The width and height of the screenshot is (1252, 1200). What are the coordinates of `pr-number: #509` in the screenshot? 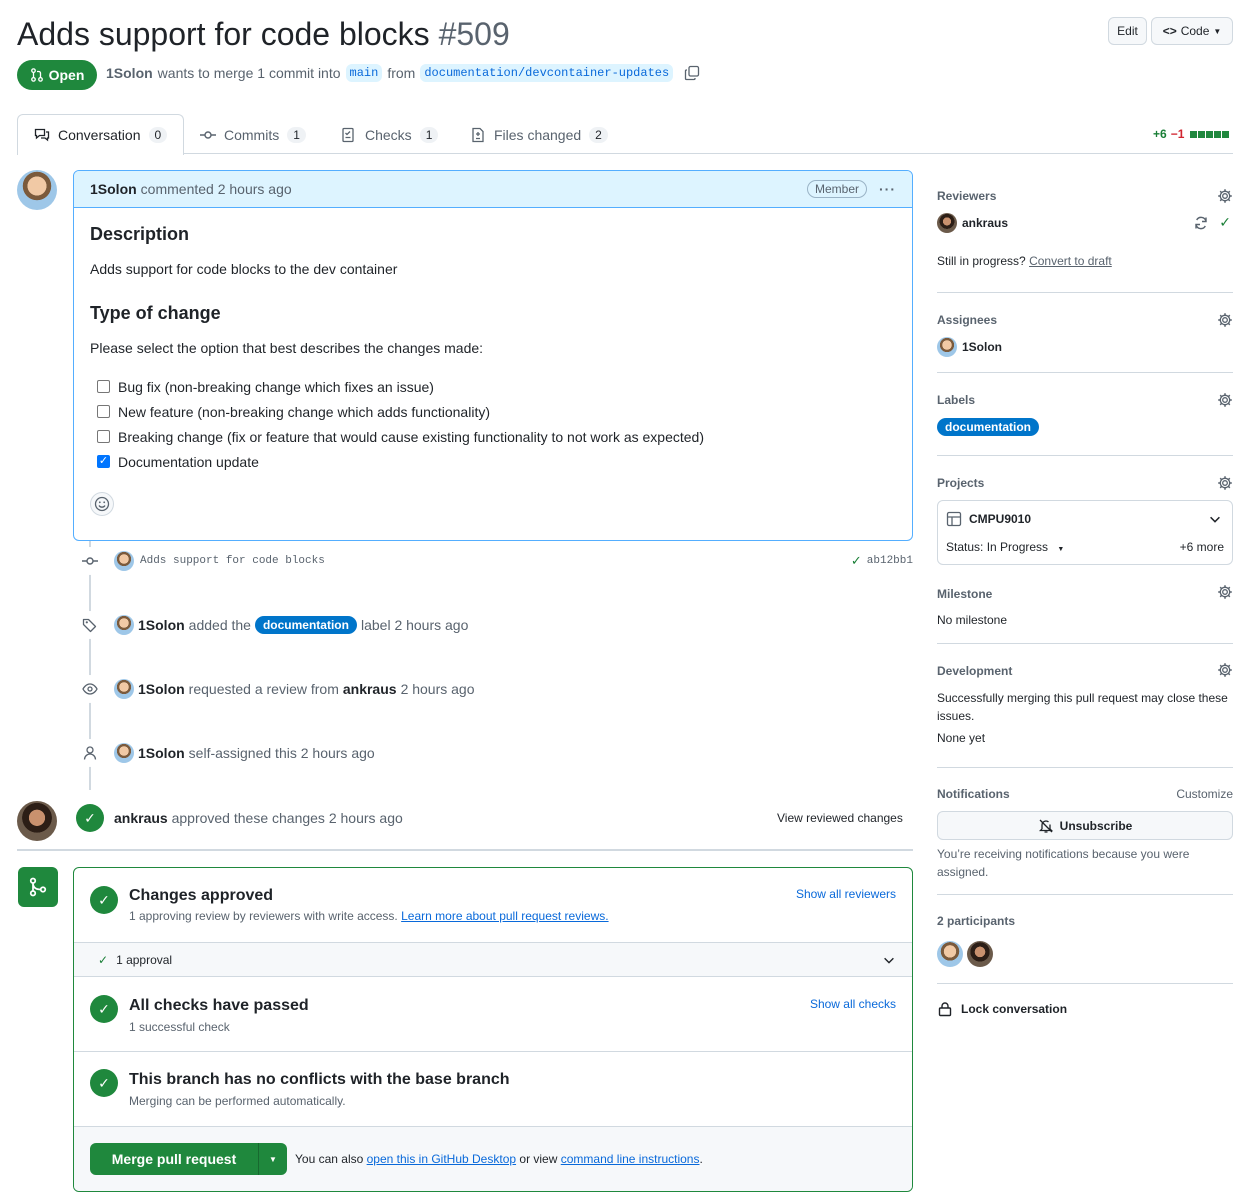 It's located at (474, 34).